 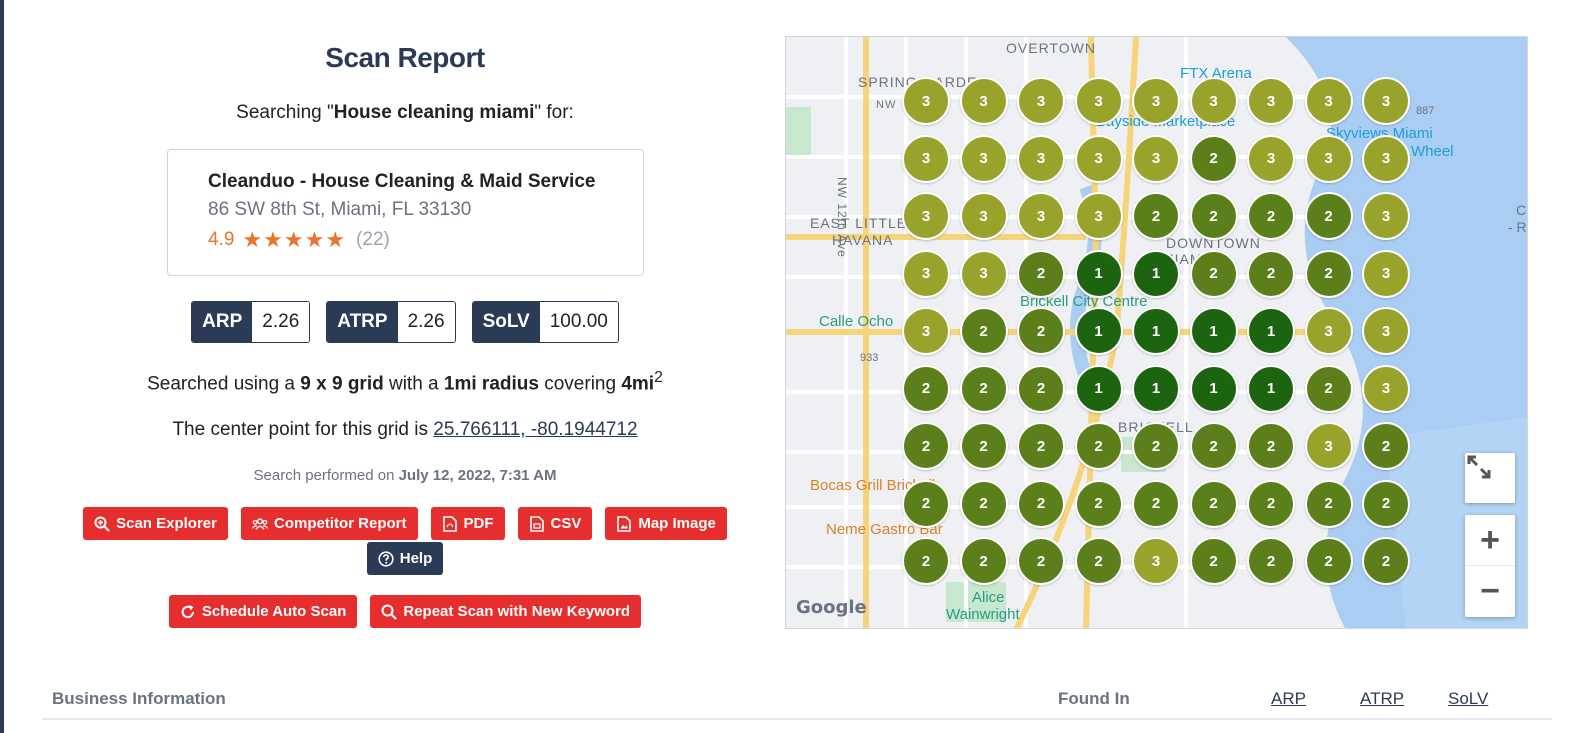 What do you see at coordinates (1382, 699) in the screenshot?
I see `column-atrp-link: ATRP` at bounding box center [1382, 699].